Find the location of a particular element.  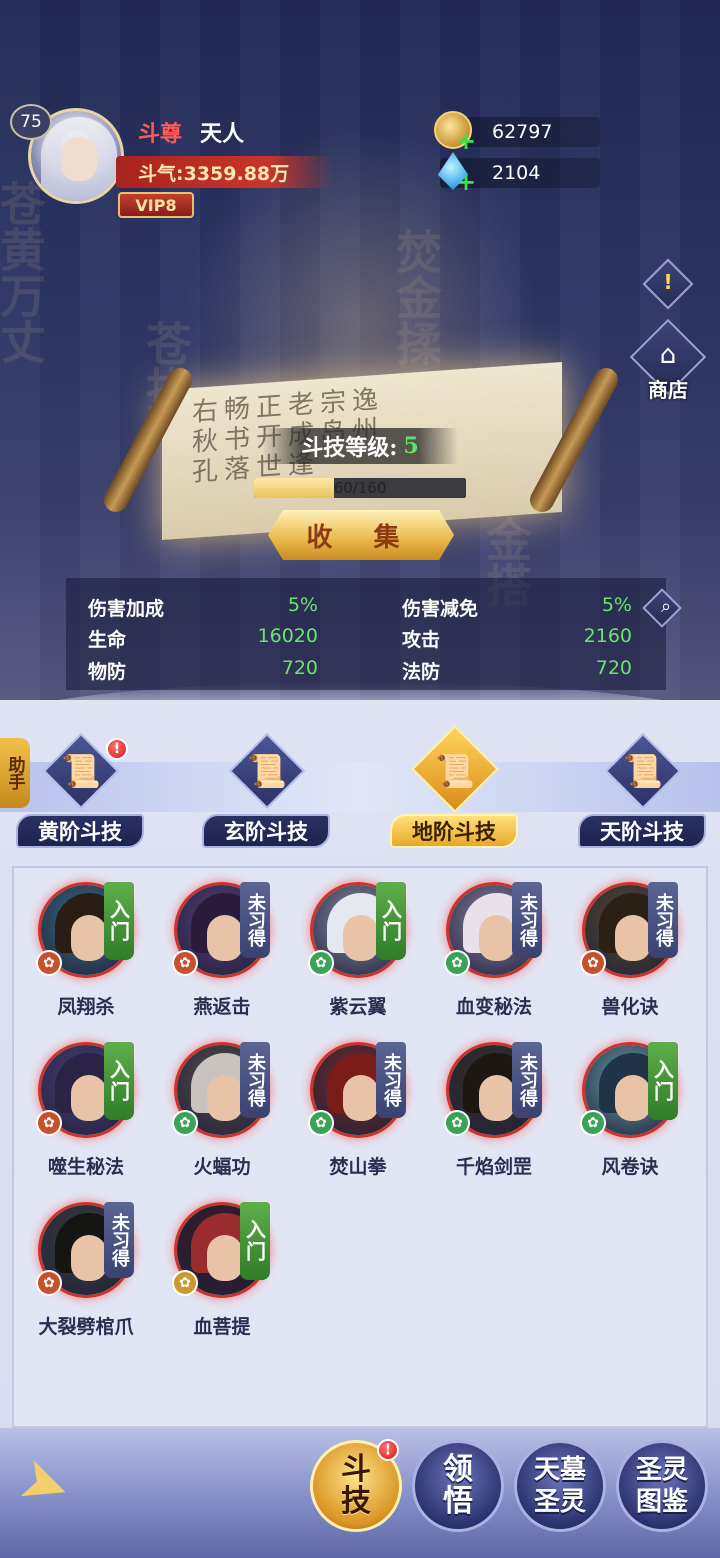

nav-label-bottom: 技 is located at coordinates (356, 1501).